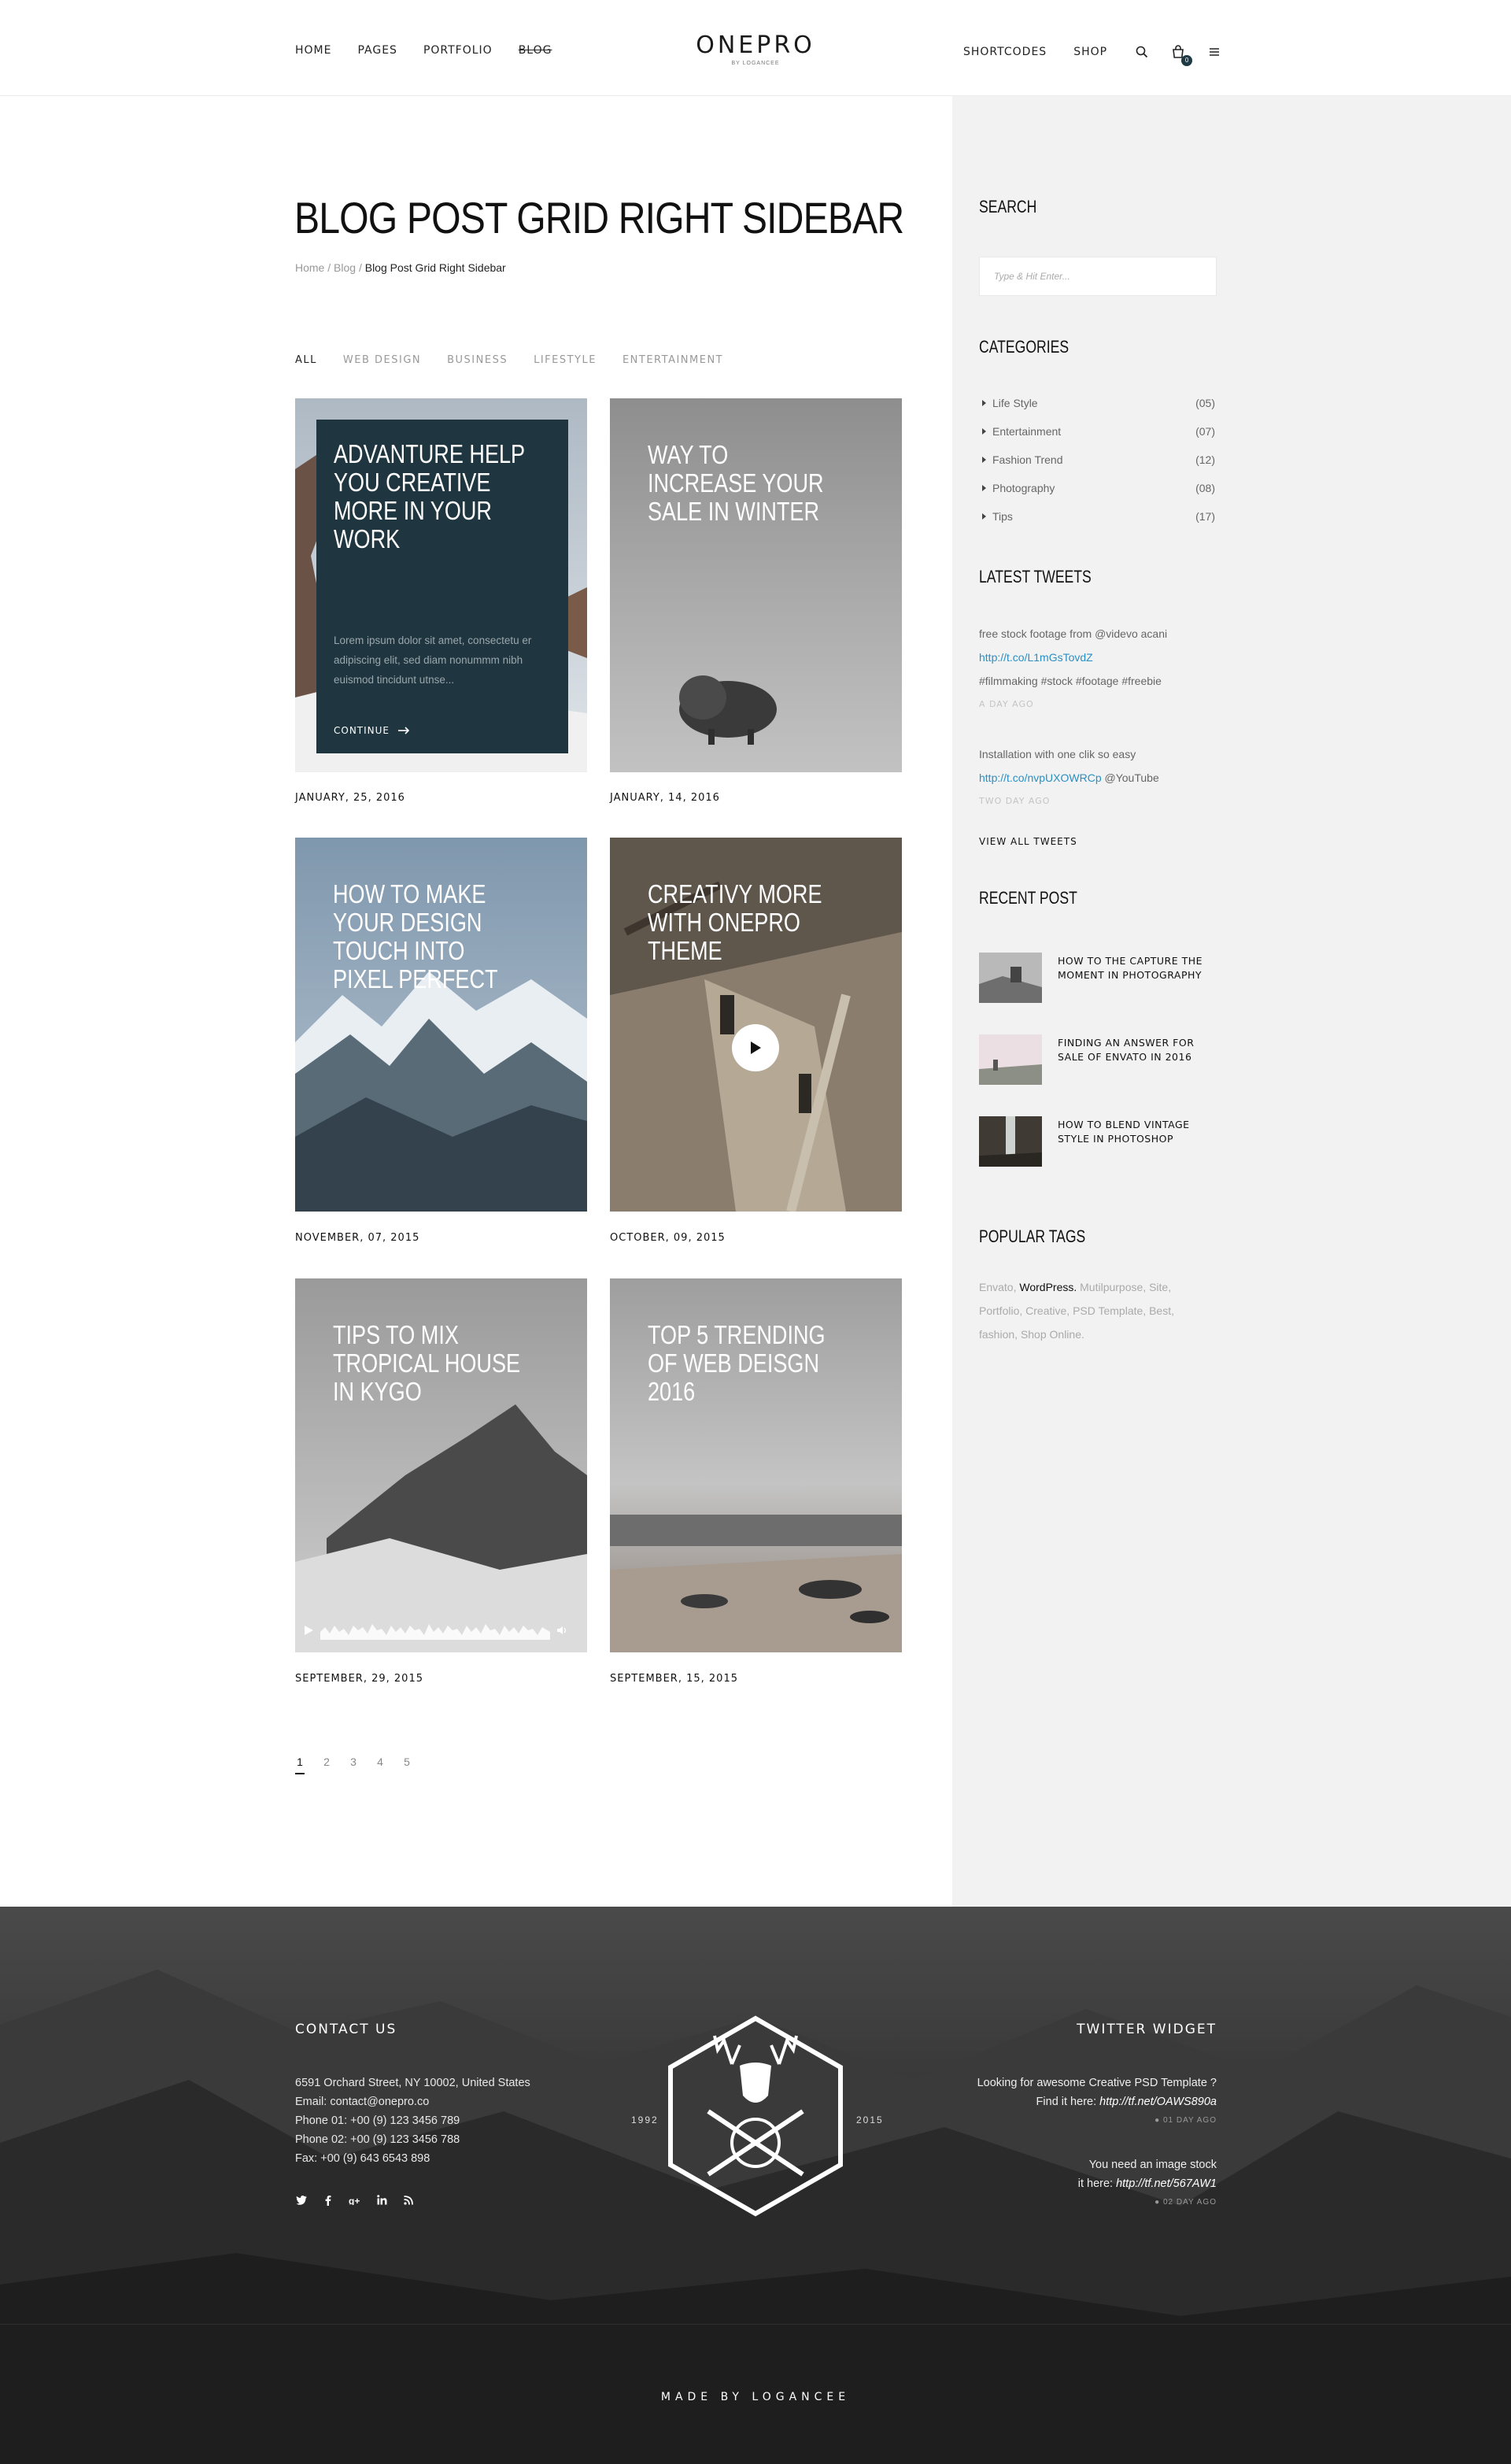 The height and width of the screenshot is (2464, 1511). What do you see at coordinates (1099, 488) in the screenshot?
I see `category-item: Photography (08)` at bounding box center [1099, 488].